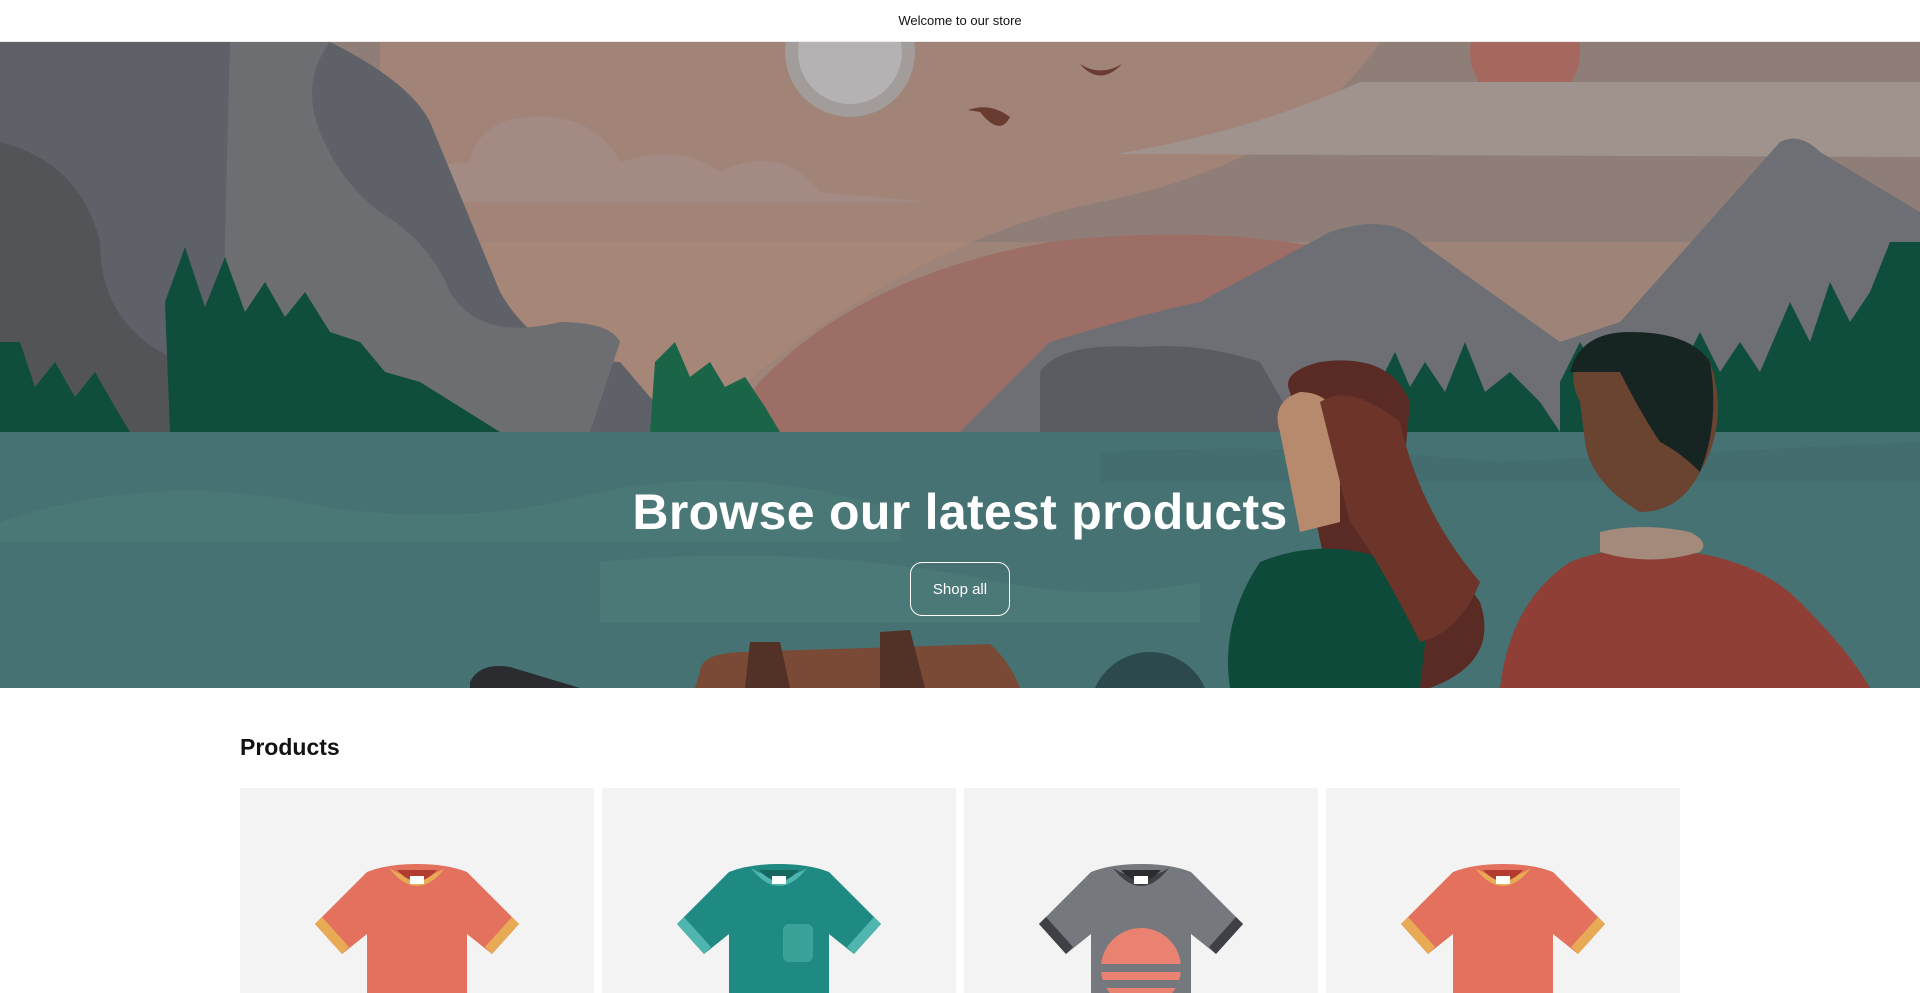 This screenshot has width=1920, height=993. I want to click on shop-all-button: Shop all, so click(960, 589).